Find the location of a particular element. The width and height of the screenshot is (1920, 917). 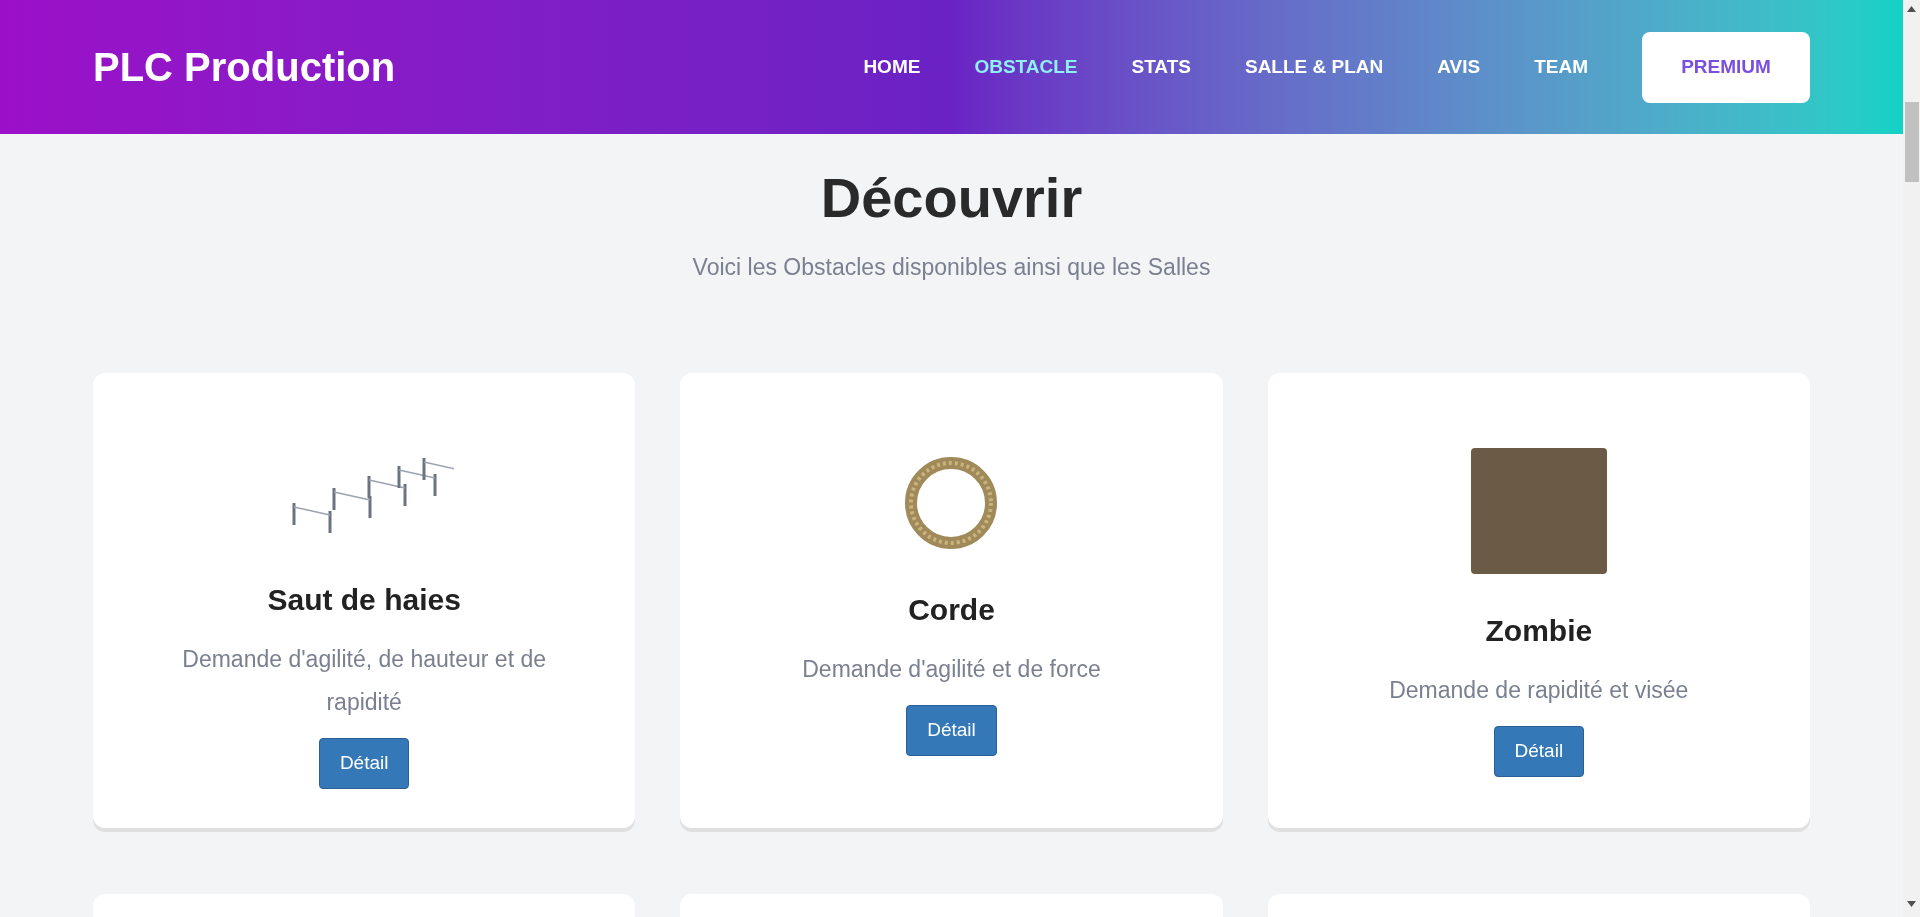

card-title: Zombie is located at coordinates (1539, 630).